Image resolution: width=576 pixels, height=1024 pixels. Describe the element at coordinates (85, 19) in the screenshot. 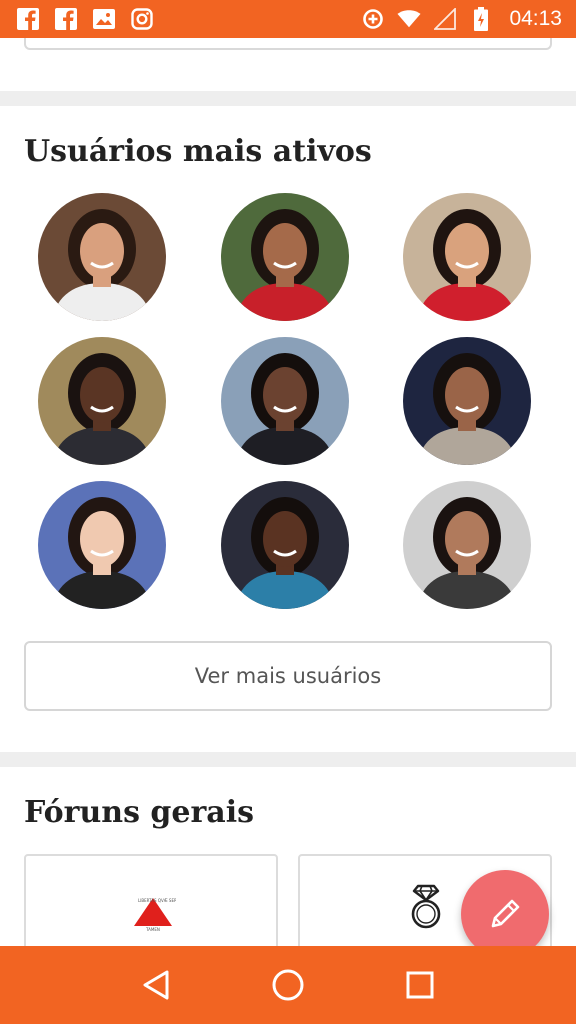

I see `notification-icons` at that location.